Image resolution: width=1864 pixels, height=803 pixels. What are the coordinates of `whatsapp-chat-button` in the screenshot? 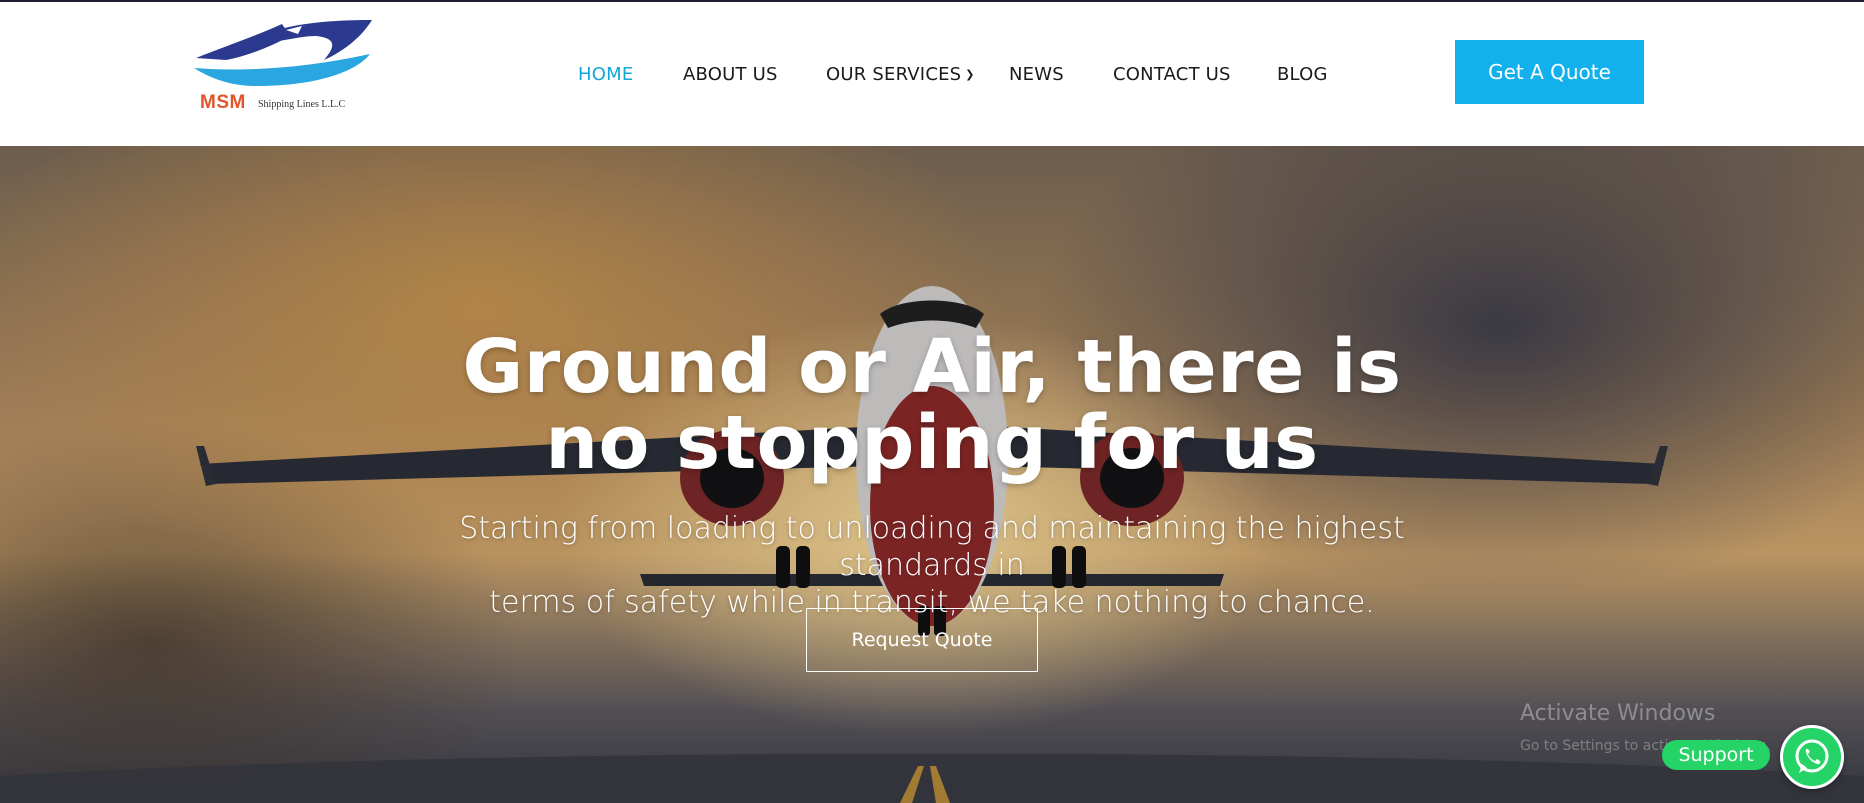 It's located at (1812, 757).